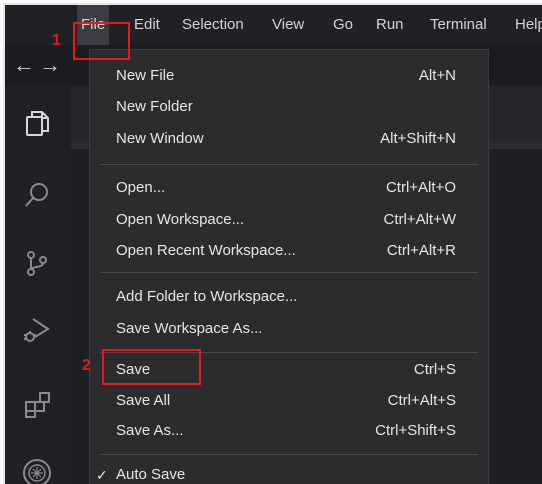 Image resolution: width=542 pixels, height=484 pixels. Describe the element at coordinates (37, 404) in the screenshot. I see `extensions-icon` at that location.